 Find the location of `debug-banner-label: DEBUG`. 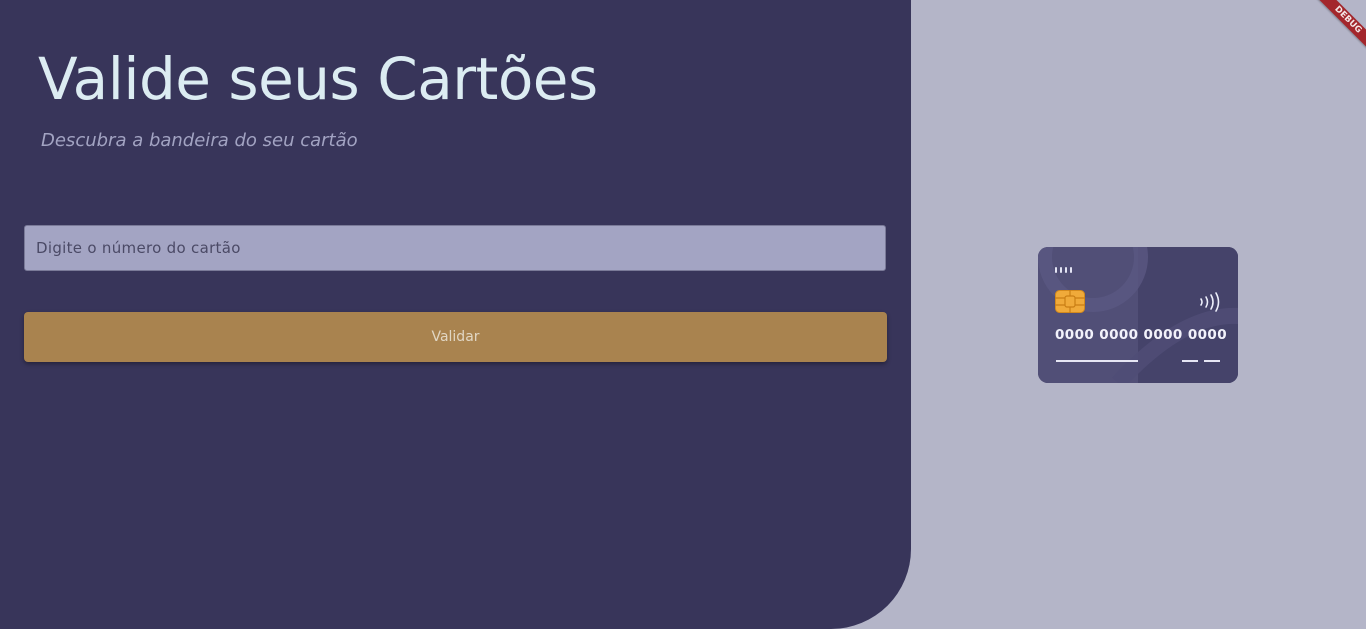

debug-banner-label: DEBUG is located at coordinates (1338, 28).